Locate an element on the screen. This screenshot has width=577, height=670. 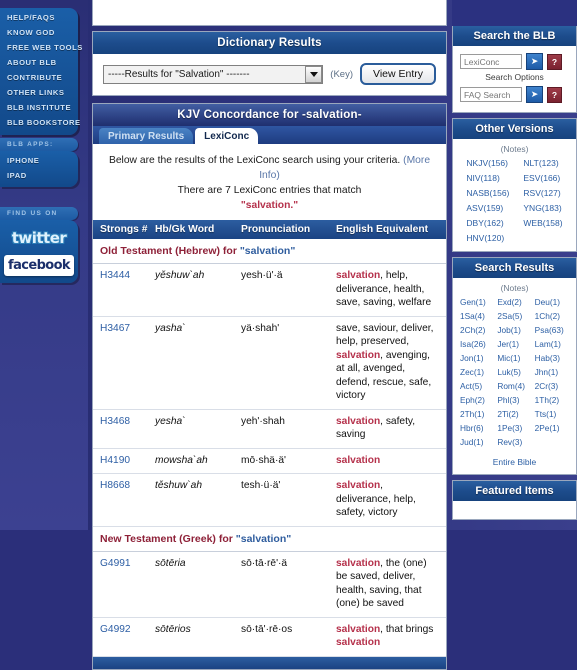
book-result-link: Exd(2) is located at coordinates (514, 302).